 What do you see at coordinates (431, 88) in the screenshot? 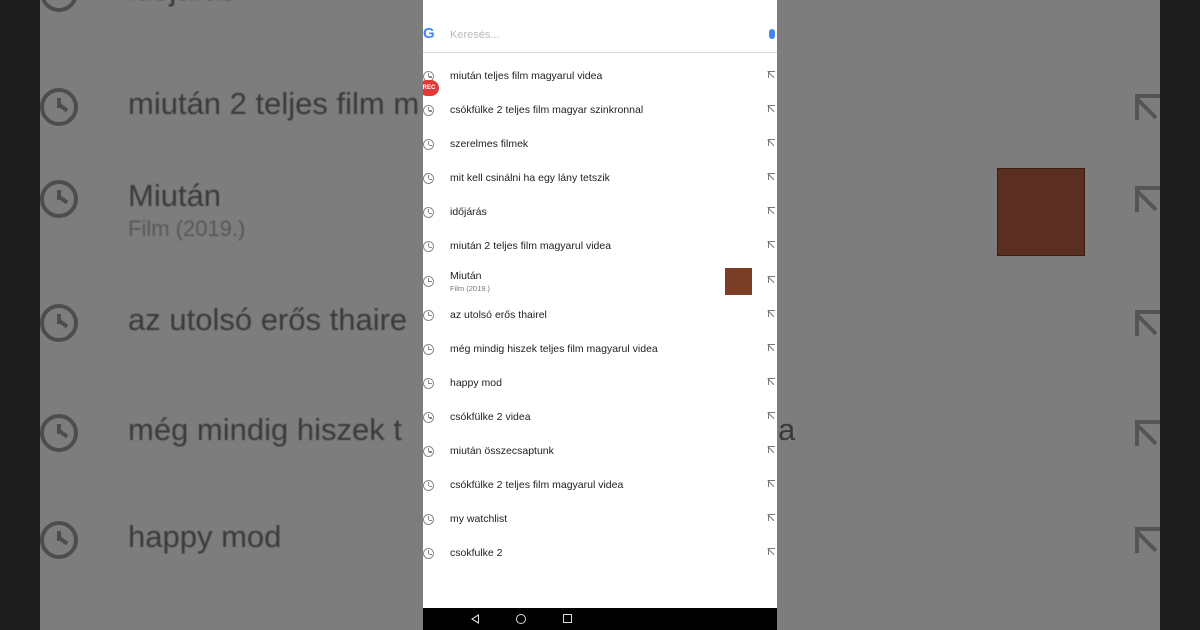
I see `recording-badge: REC` at bounding box center [431, 88].